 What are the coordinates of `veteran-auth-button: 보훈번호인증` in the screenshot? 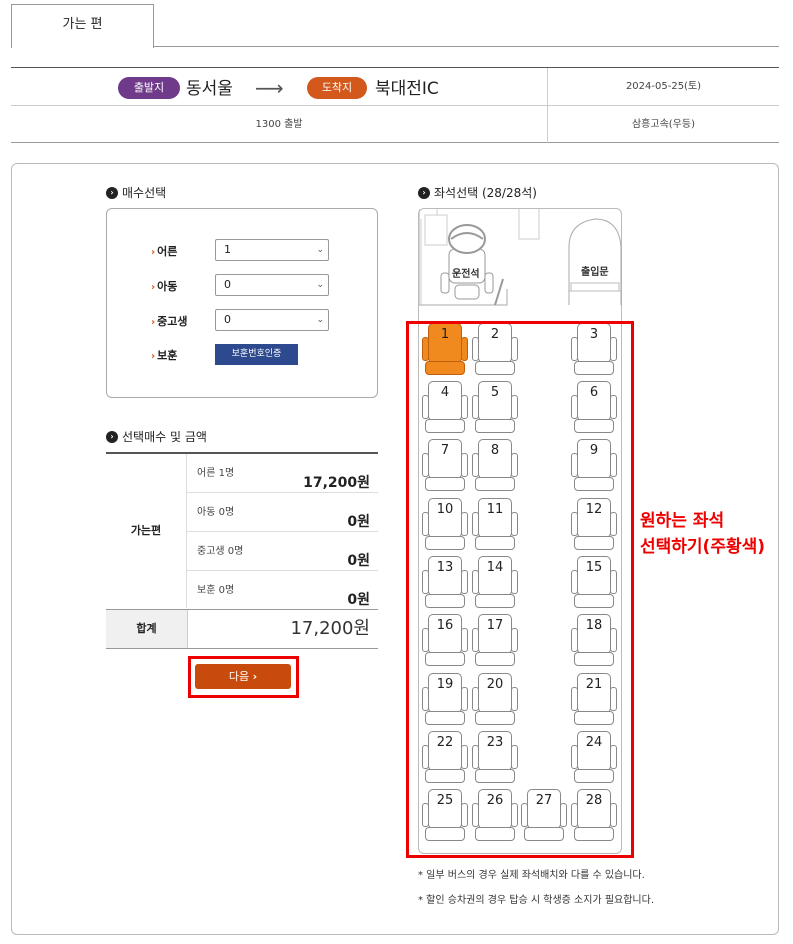 It's located at (256, 354).